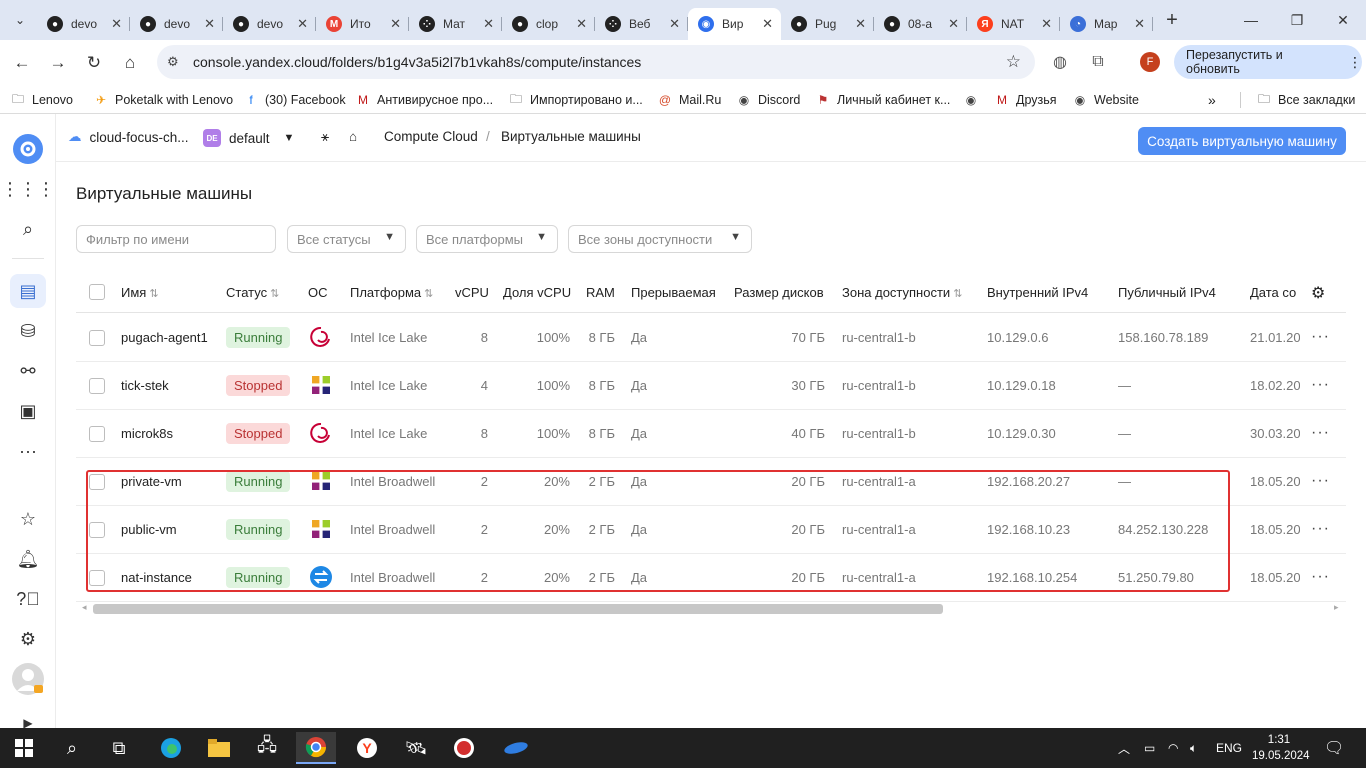 Image resolution: width=1366 pixels, height=768 pixels. What do you see at coordinates (267, 748) in the screenshot?
I see `network-app-icon: 🖧` at bounding box center [267, 748].